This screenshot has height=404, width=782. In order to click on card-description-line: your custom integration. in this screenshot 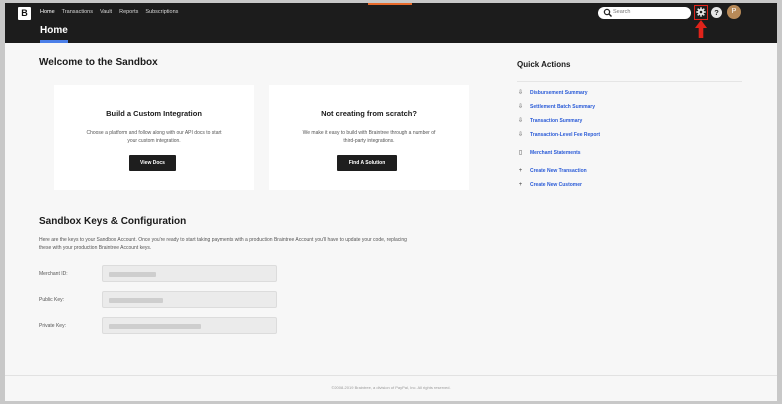, I will do `click(154, 141)`.